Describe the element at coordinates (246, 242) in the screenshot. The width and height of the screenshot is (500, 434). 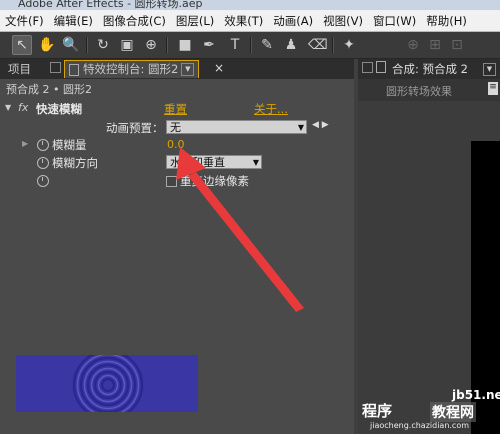
I see `annotation-arrow-shaft` at that location.